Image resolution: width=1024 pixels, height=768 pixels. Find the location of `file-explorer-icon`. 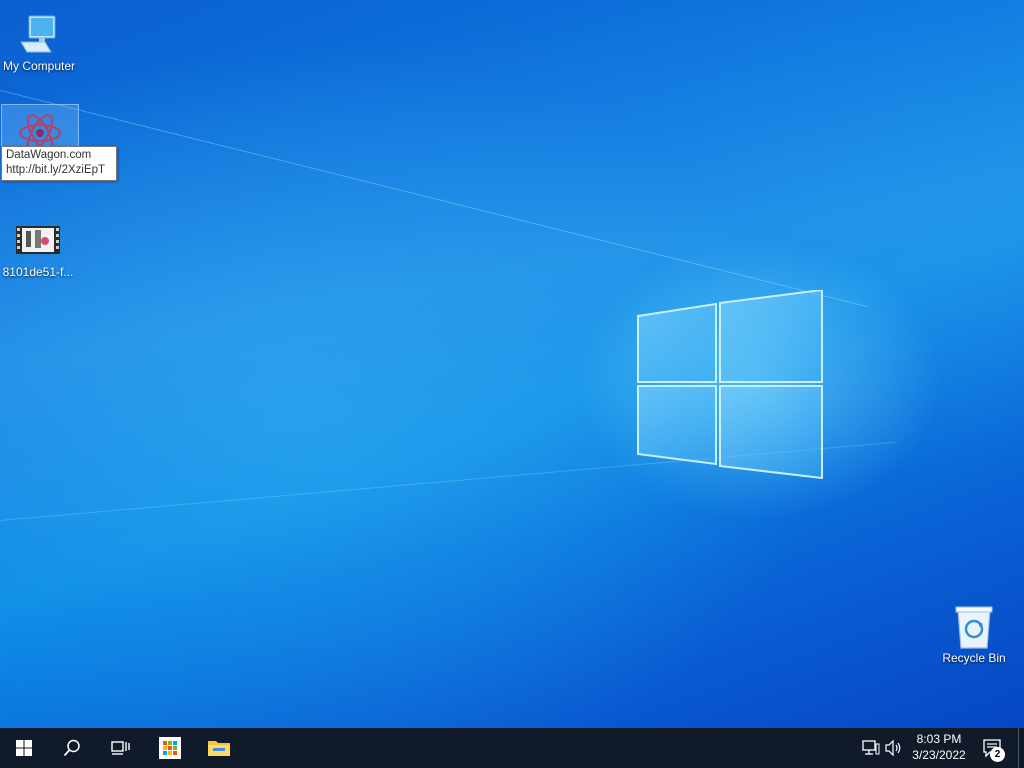

file-explorer-icon is located at coordinates (219, 748).